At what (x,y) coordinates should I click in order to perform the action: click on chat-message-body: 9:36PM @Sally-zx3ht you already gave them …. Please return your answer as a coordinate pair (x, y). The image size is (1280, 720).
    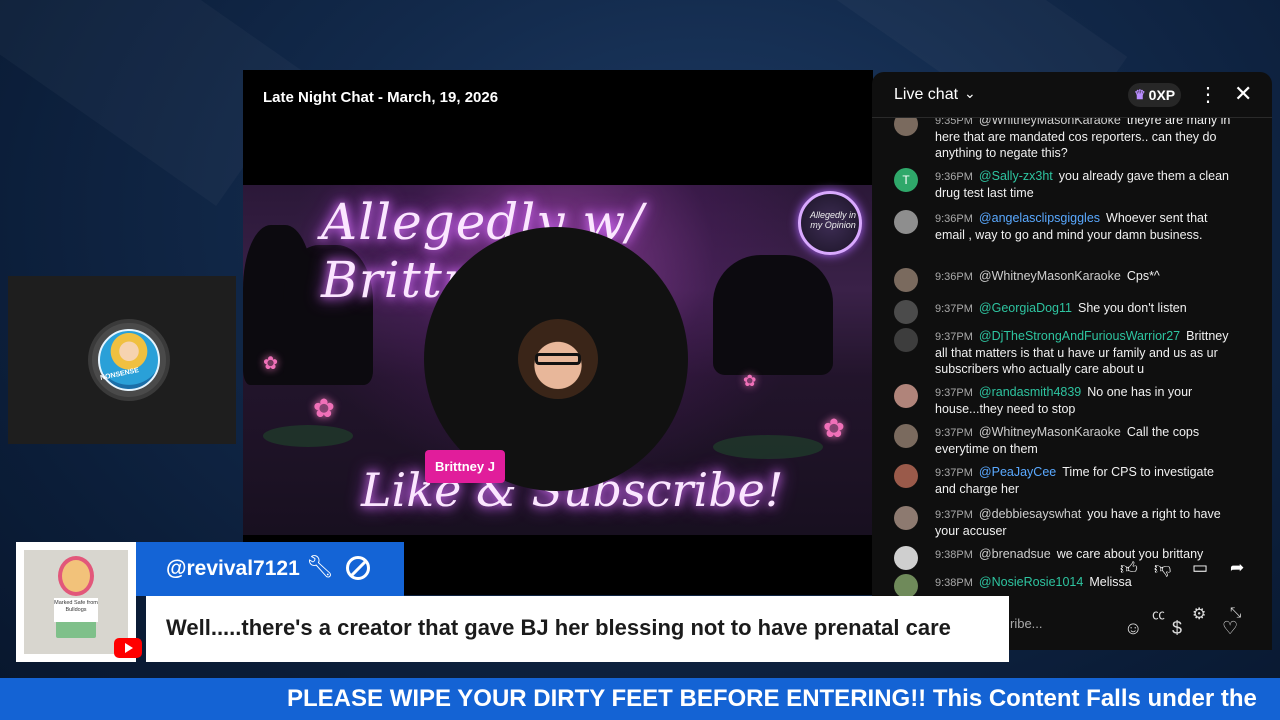
    Looking at the image, I should click on (1085, 184).